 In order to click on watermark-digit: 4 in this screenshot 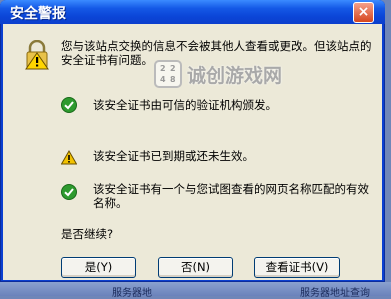, I will do `click(163, 79)`.